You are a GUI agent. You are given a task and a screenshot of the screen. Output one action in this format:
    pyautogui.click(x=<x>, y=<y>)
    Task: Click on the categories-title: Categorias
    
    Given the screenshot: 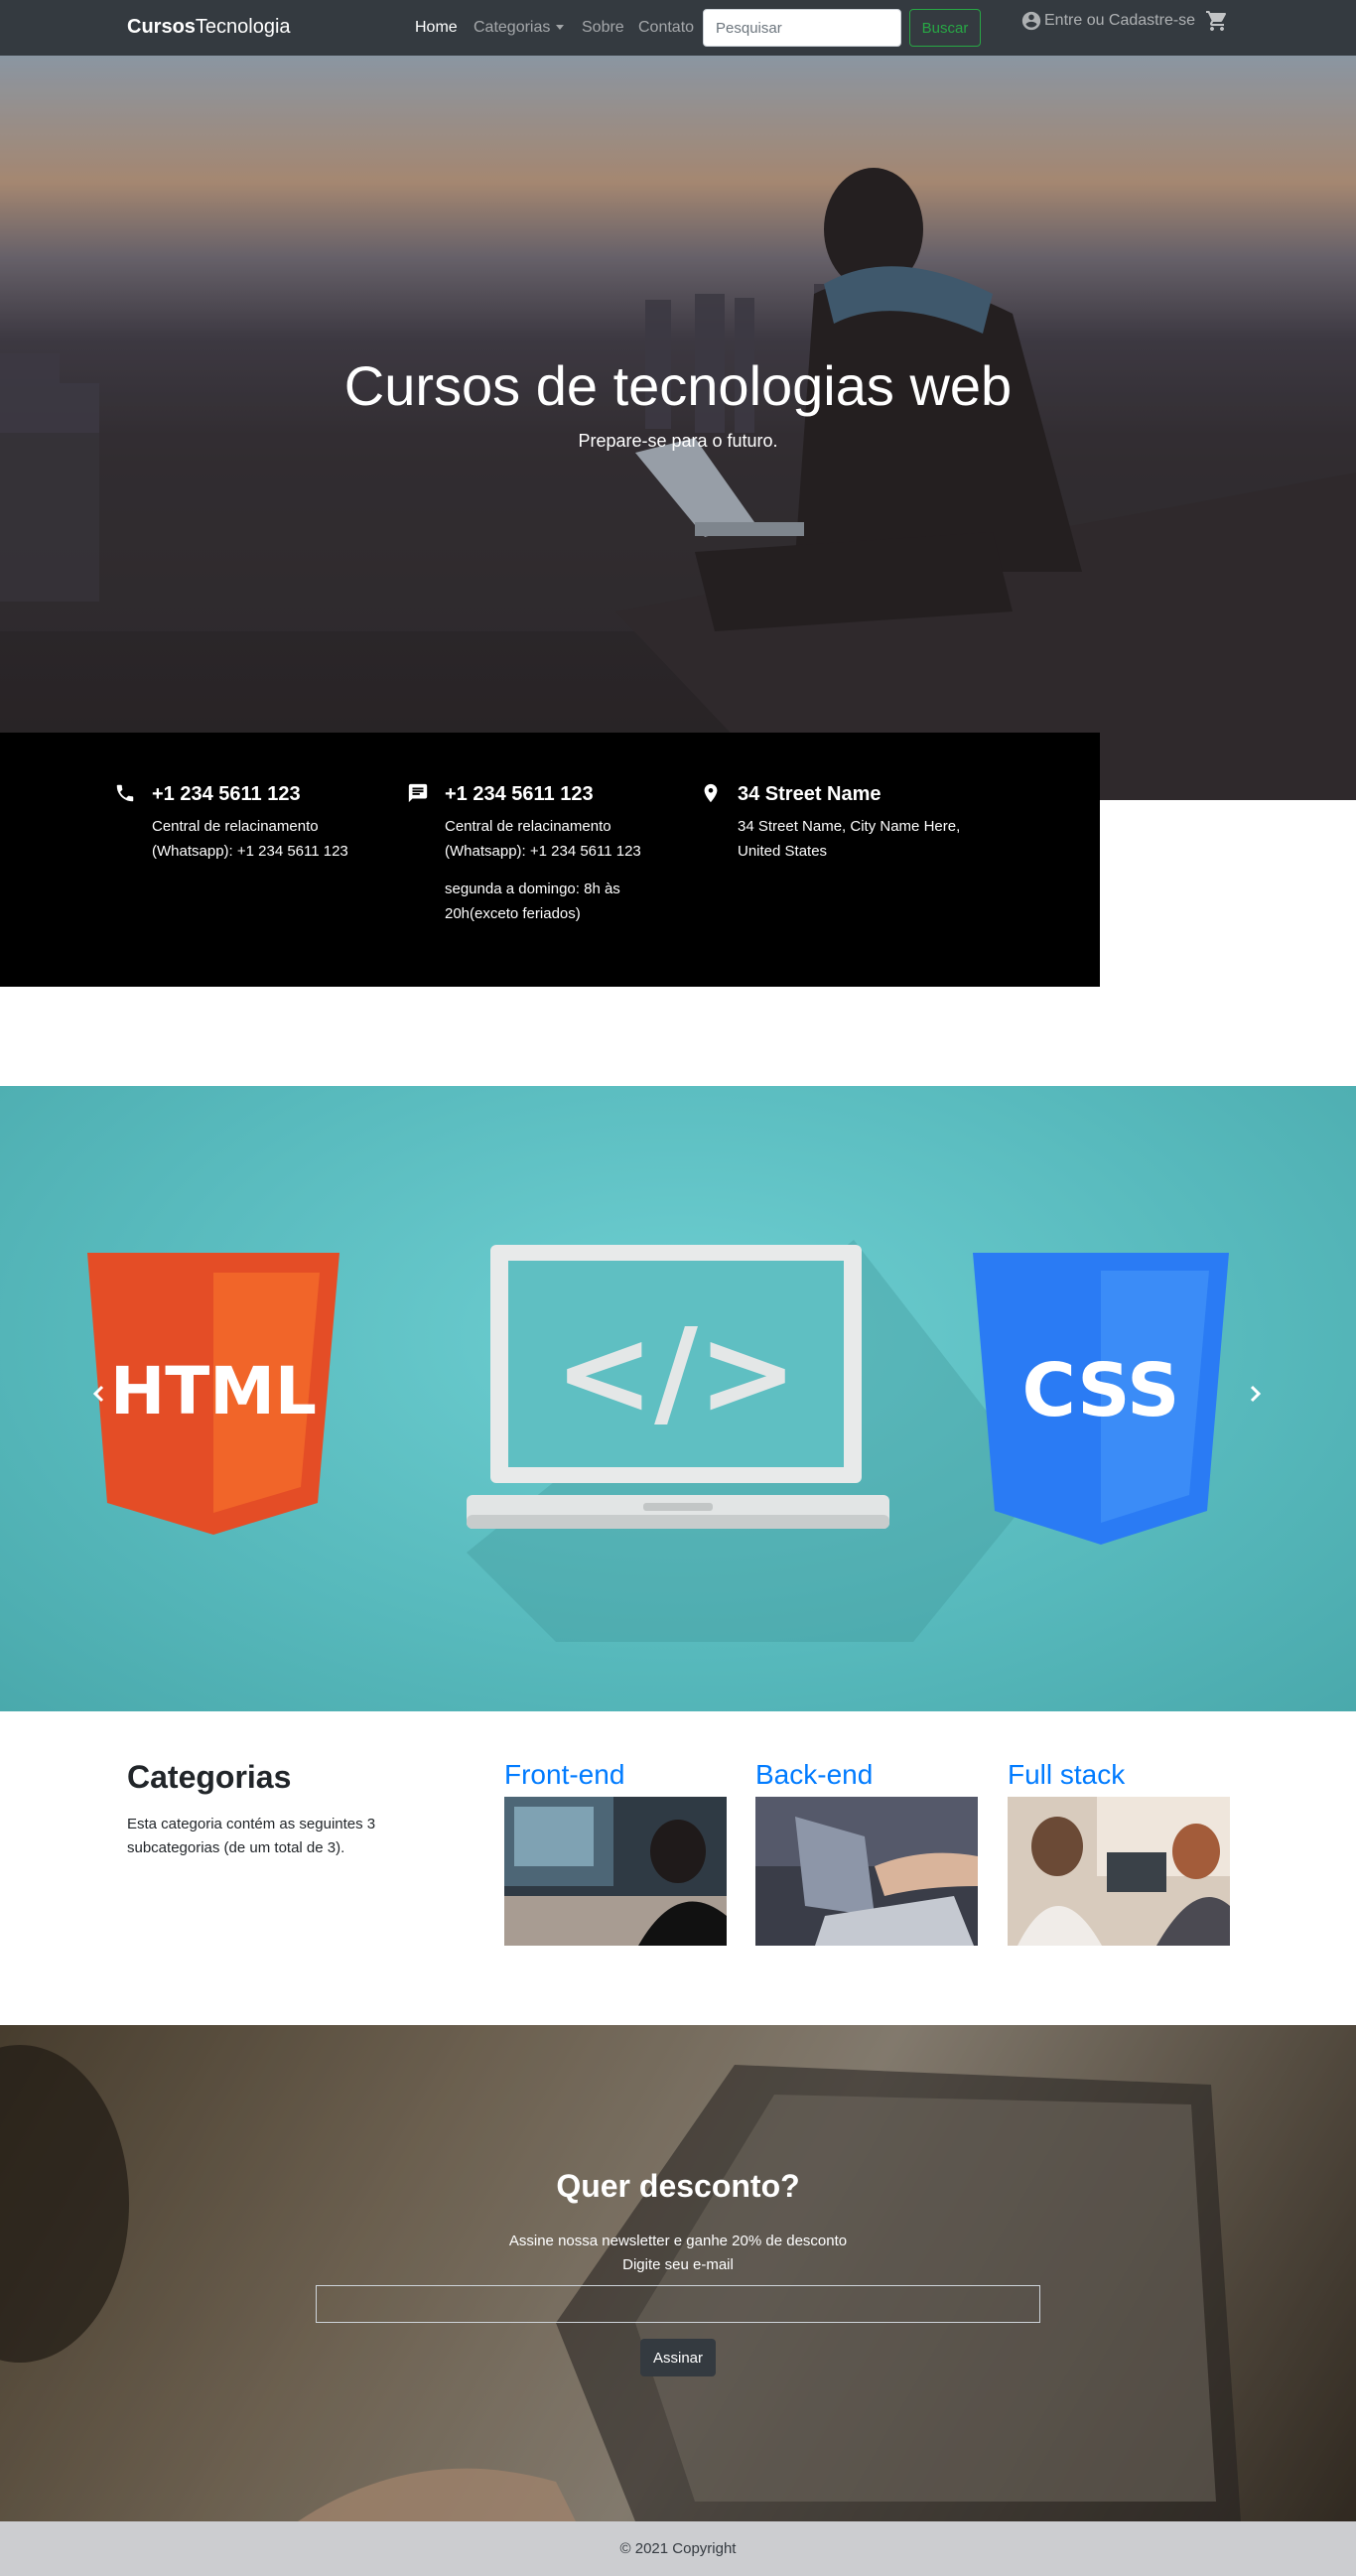 What is the action you would take?
    pyautogui.click(x=209, y=1777)
    